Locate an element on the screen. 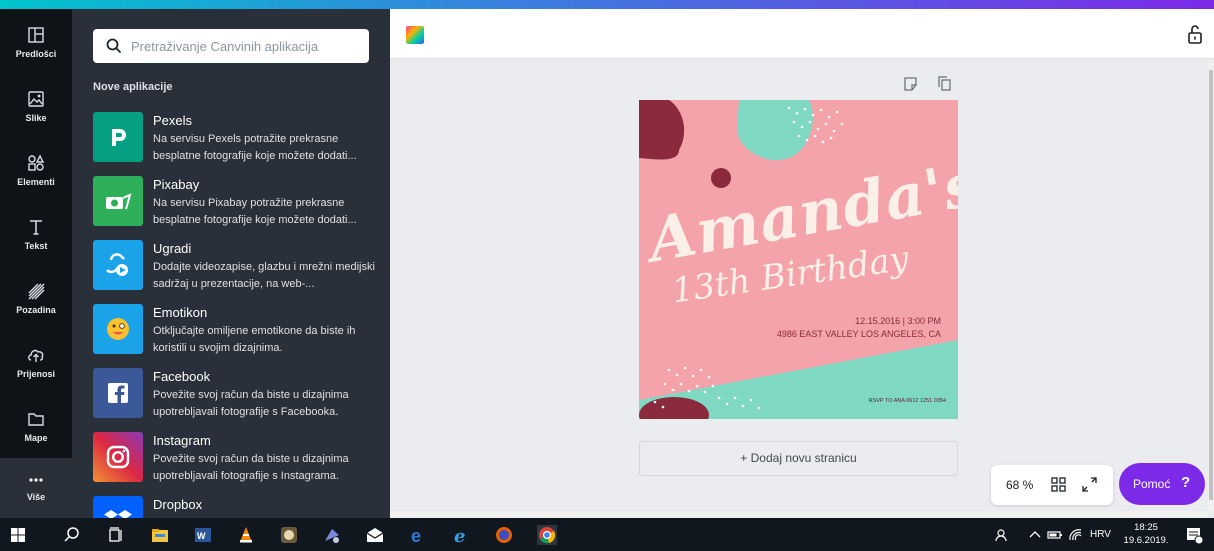  app-name: Ugradi is located at coordinates (172, 248).